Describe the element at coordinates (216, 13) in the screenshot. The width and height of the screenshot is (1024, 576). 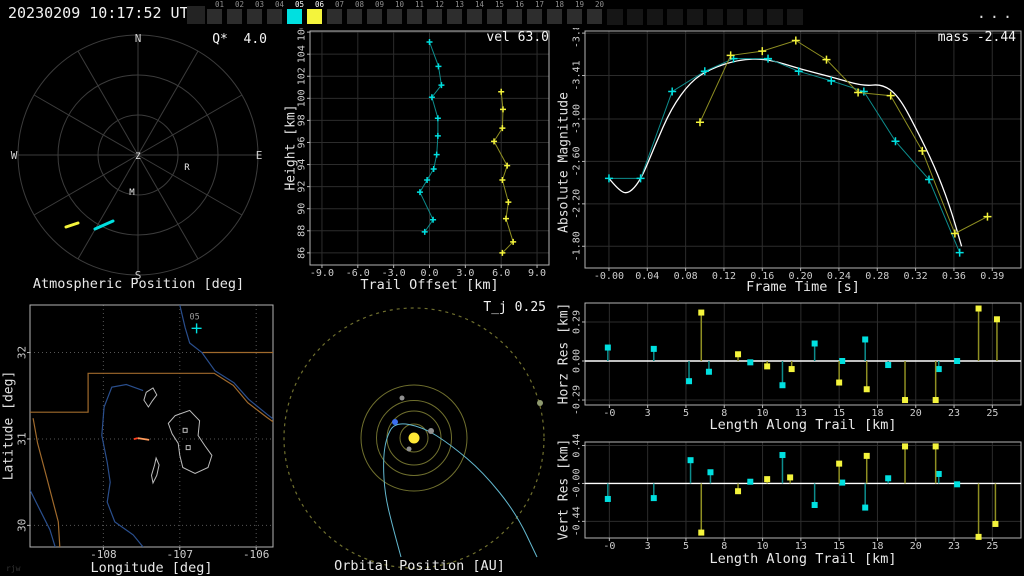
I see `frame-box-01: 01` at that location.